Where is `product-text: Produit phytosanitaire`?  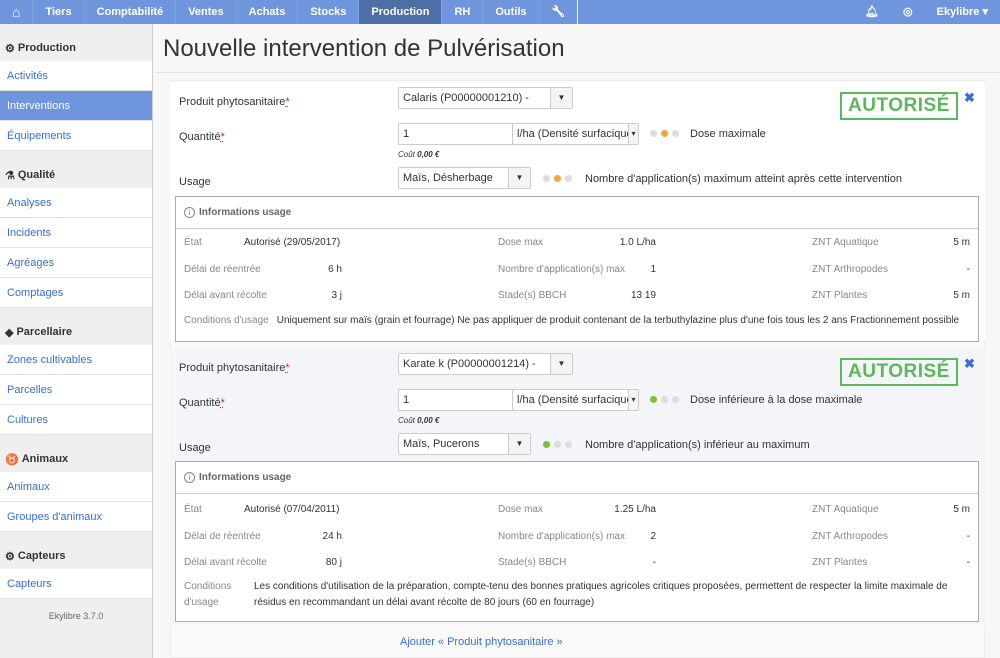
product-text: Produit phytosanitaire is located at coordinates (232, 368).